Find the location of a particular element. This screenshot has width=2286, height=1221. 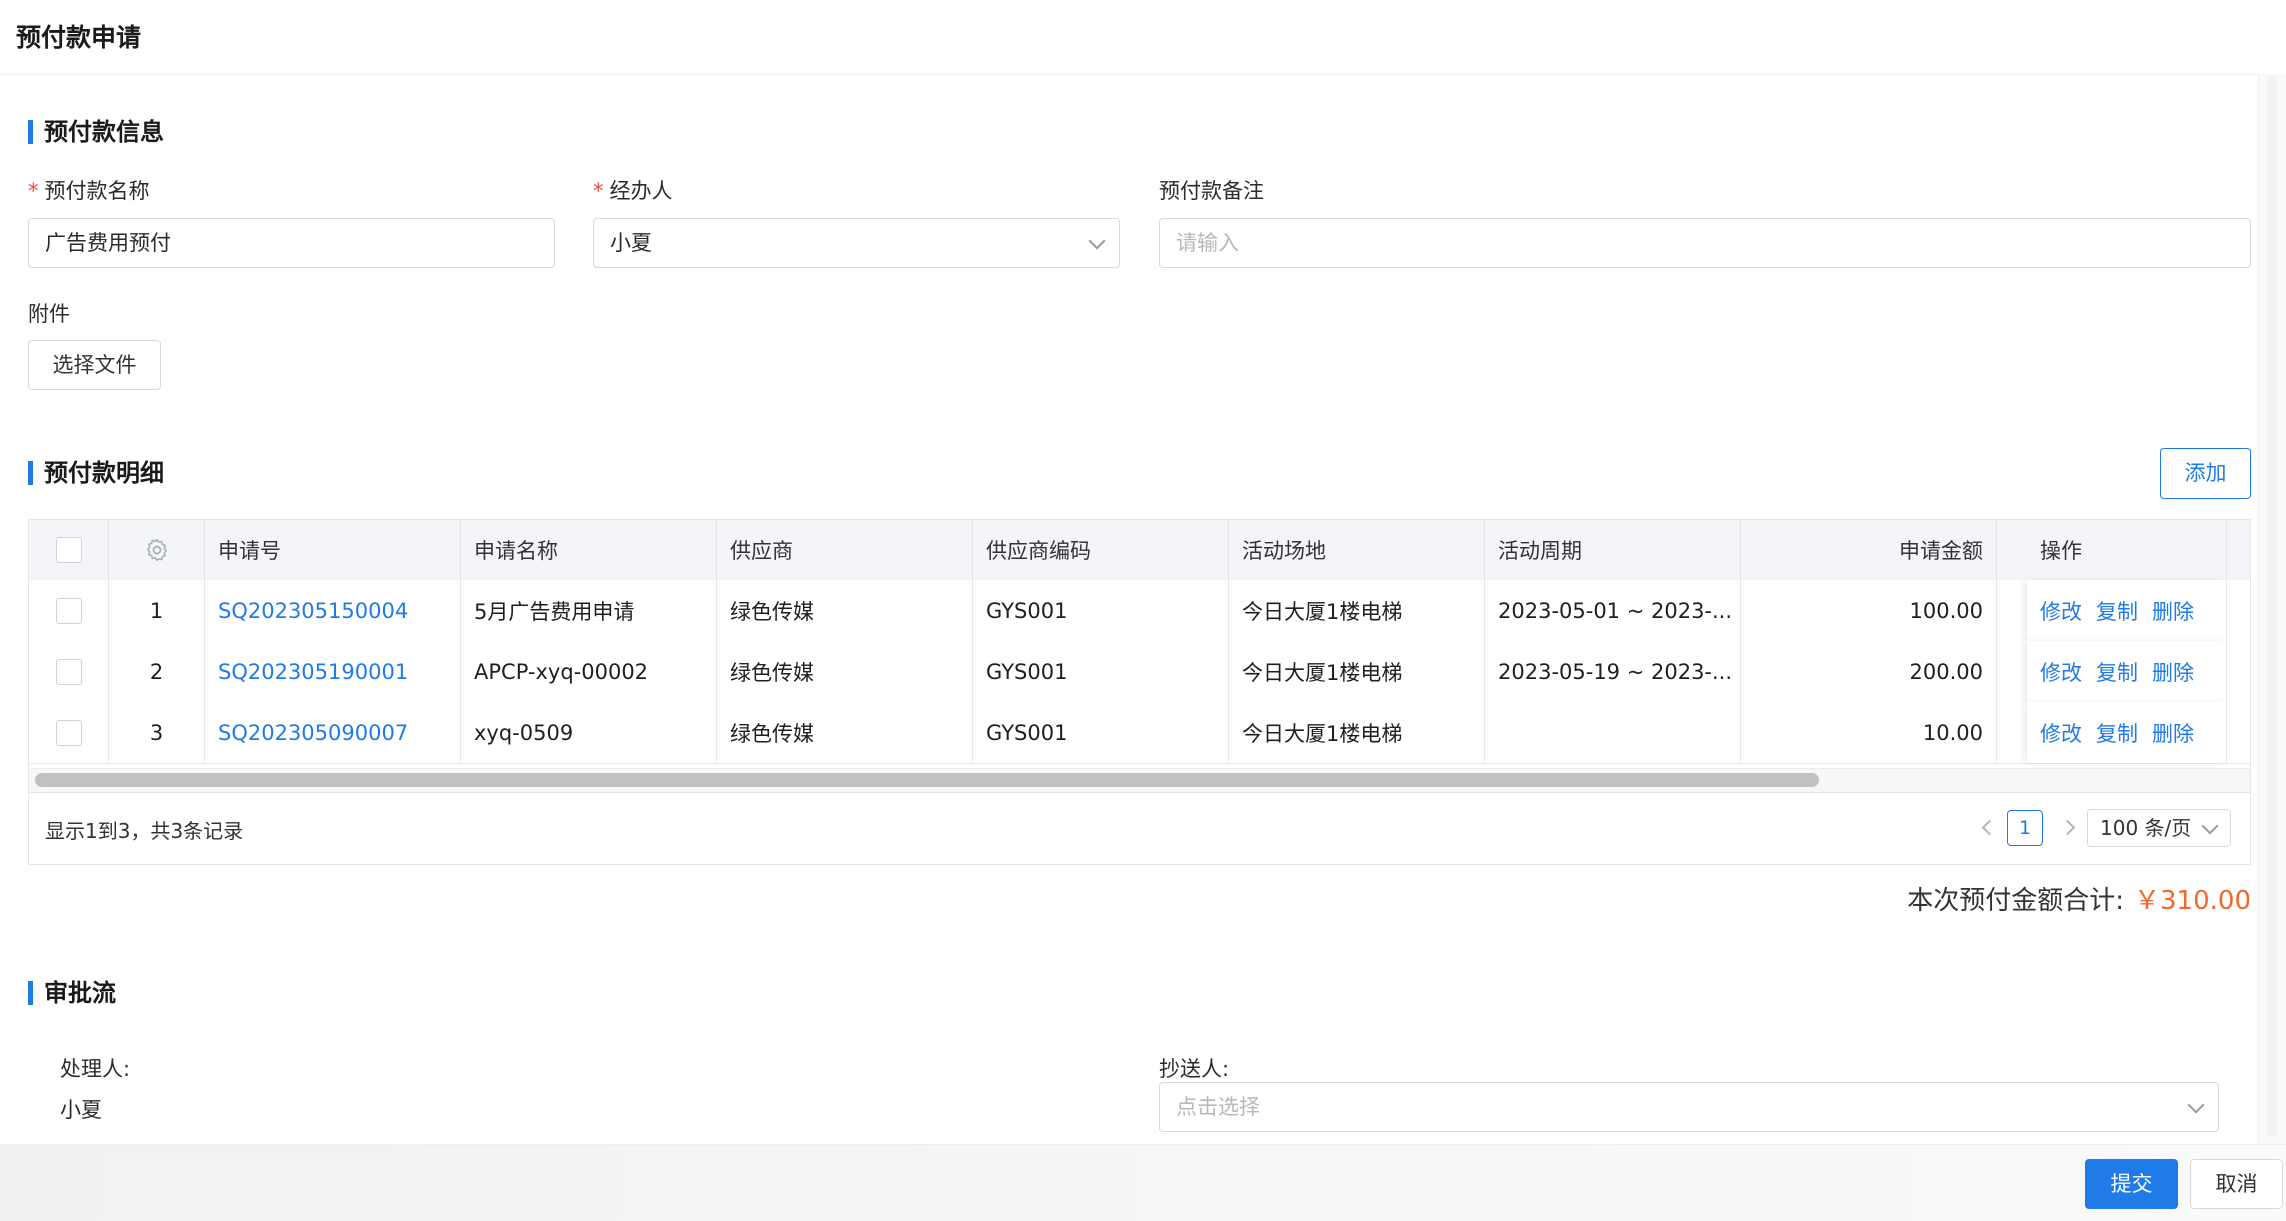

add-button: 添加 is located at coordinates (2205, 473).